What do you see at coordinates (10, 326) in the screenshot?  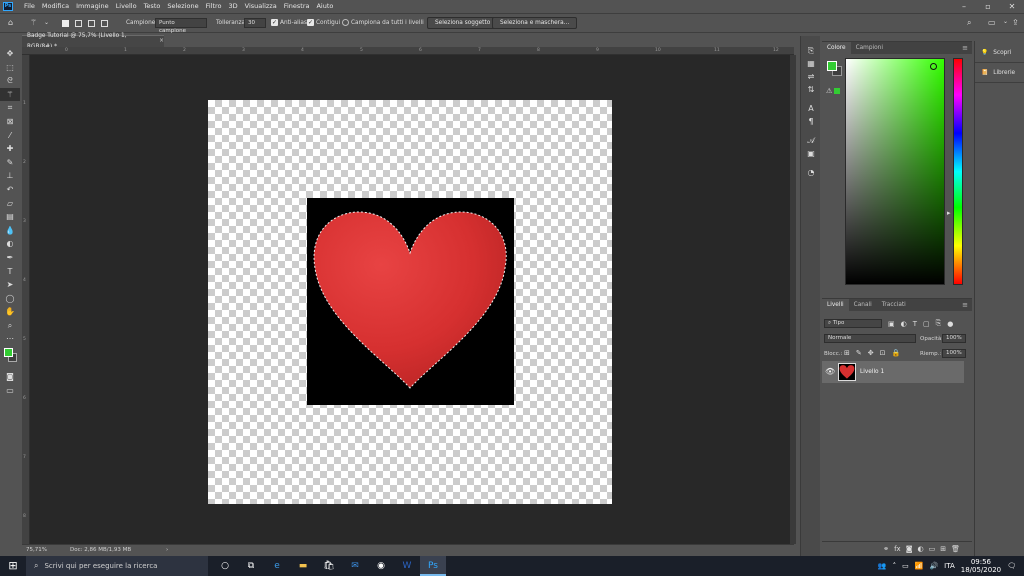 I see `zoom-tool-icon: ⌕` at bounding box center [10, 326].